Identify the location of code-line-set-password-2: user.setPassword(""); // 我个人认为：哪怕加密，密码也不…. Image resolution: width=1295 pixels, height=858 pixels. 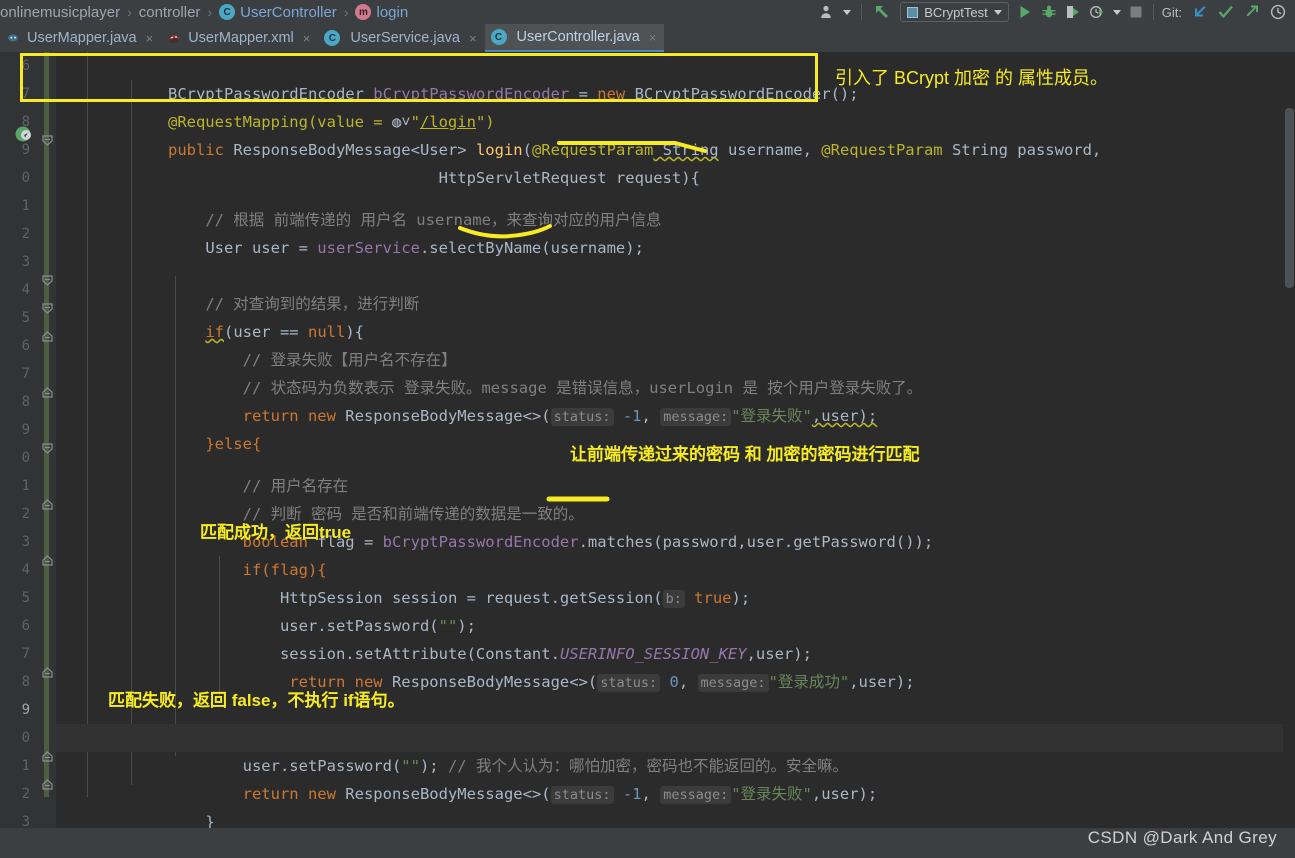
(675, 749).